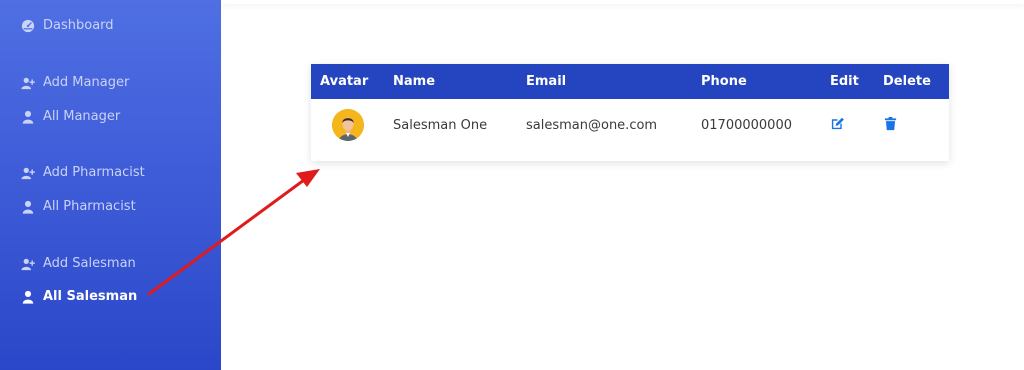 This screenshot has width=1024, height=370. What do you see at coordinates (592, 125) in the screenshot?
I see `salesman-email: salesman@one.com` at bounding box center [592, 125].